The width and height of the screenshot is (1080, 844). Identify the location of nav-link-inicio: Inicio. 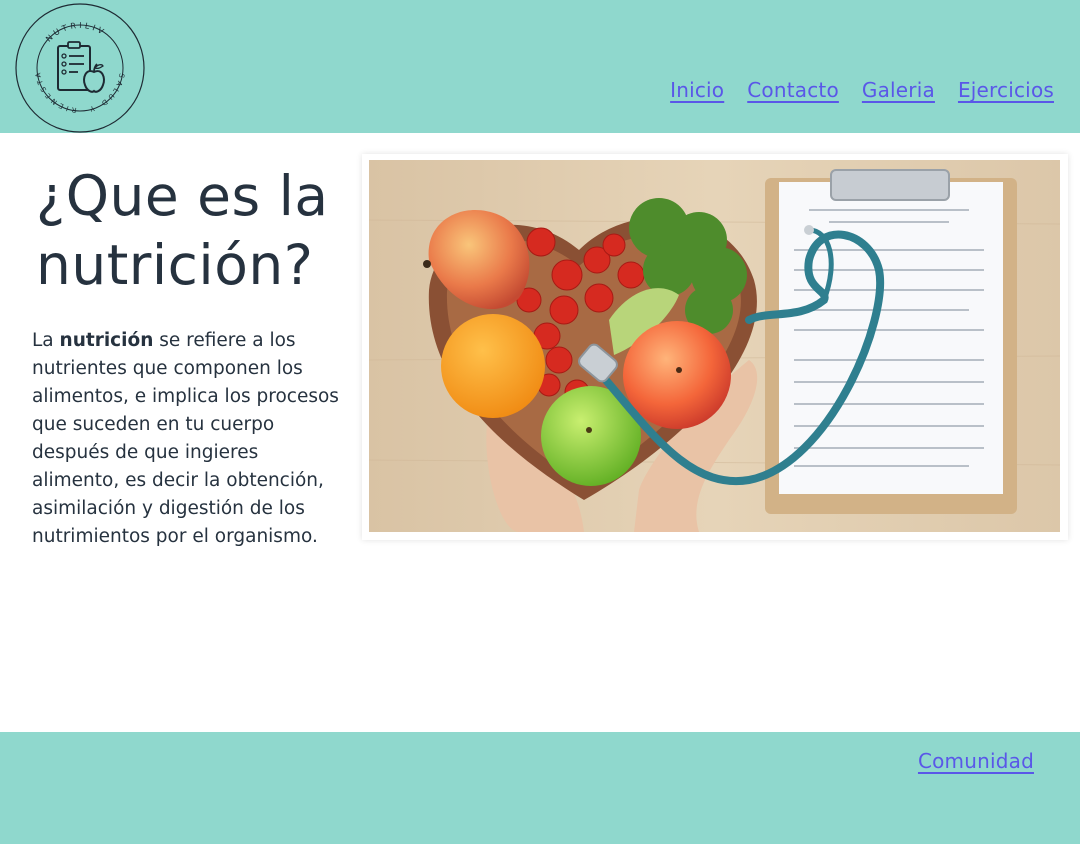
(697, 90).